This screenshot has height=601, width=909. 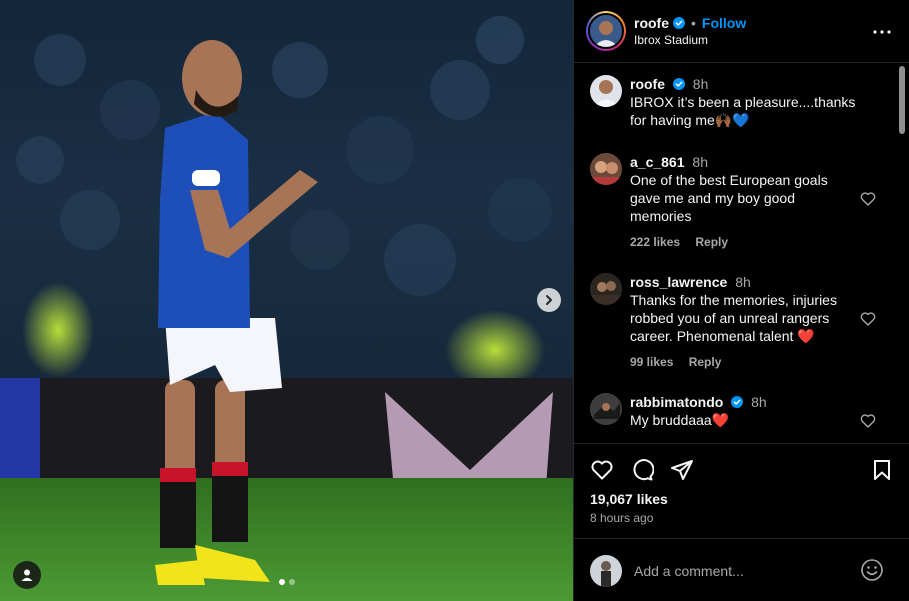 What do you see at coordinates (872, 570) in the screenshot?
I see `emoji-icon` at bounding box center [872, 570].